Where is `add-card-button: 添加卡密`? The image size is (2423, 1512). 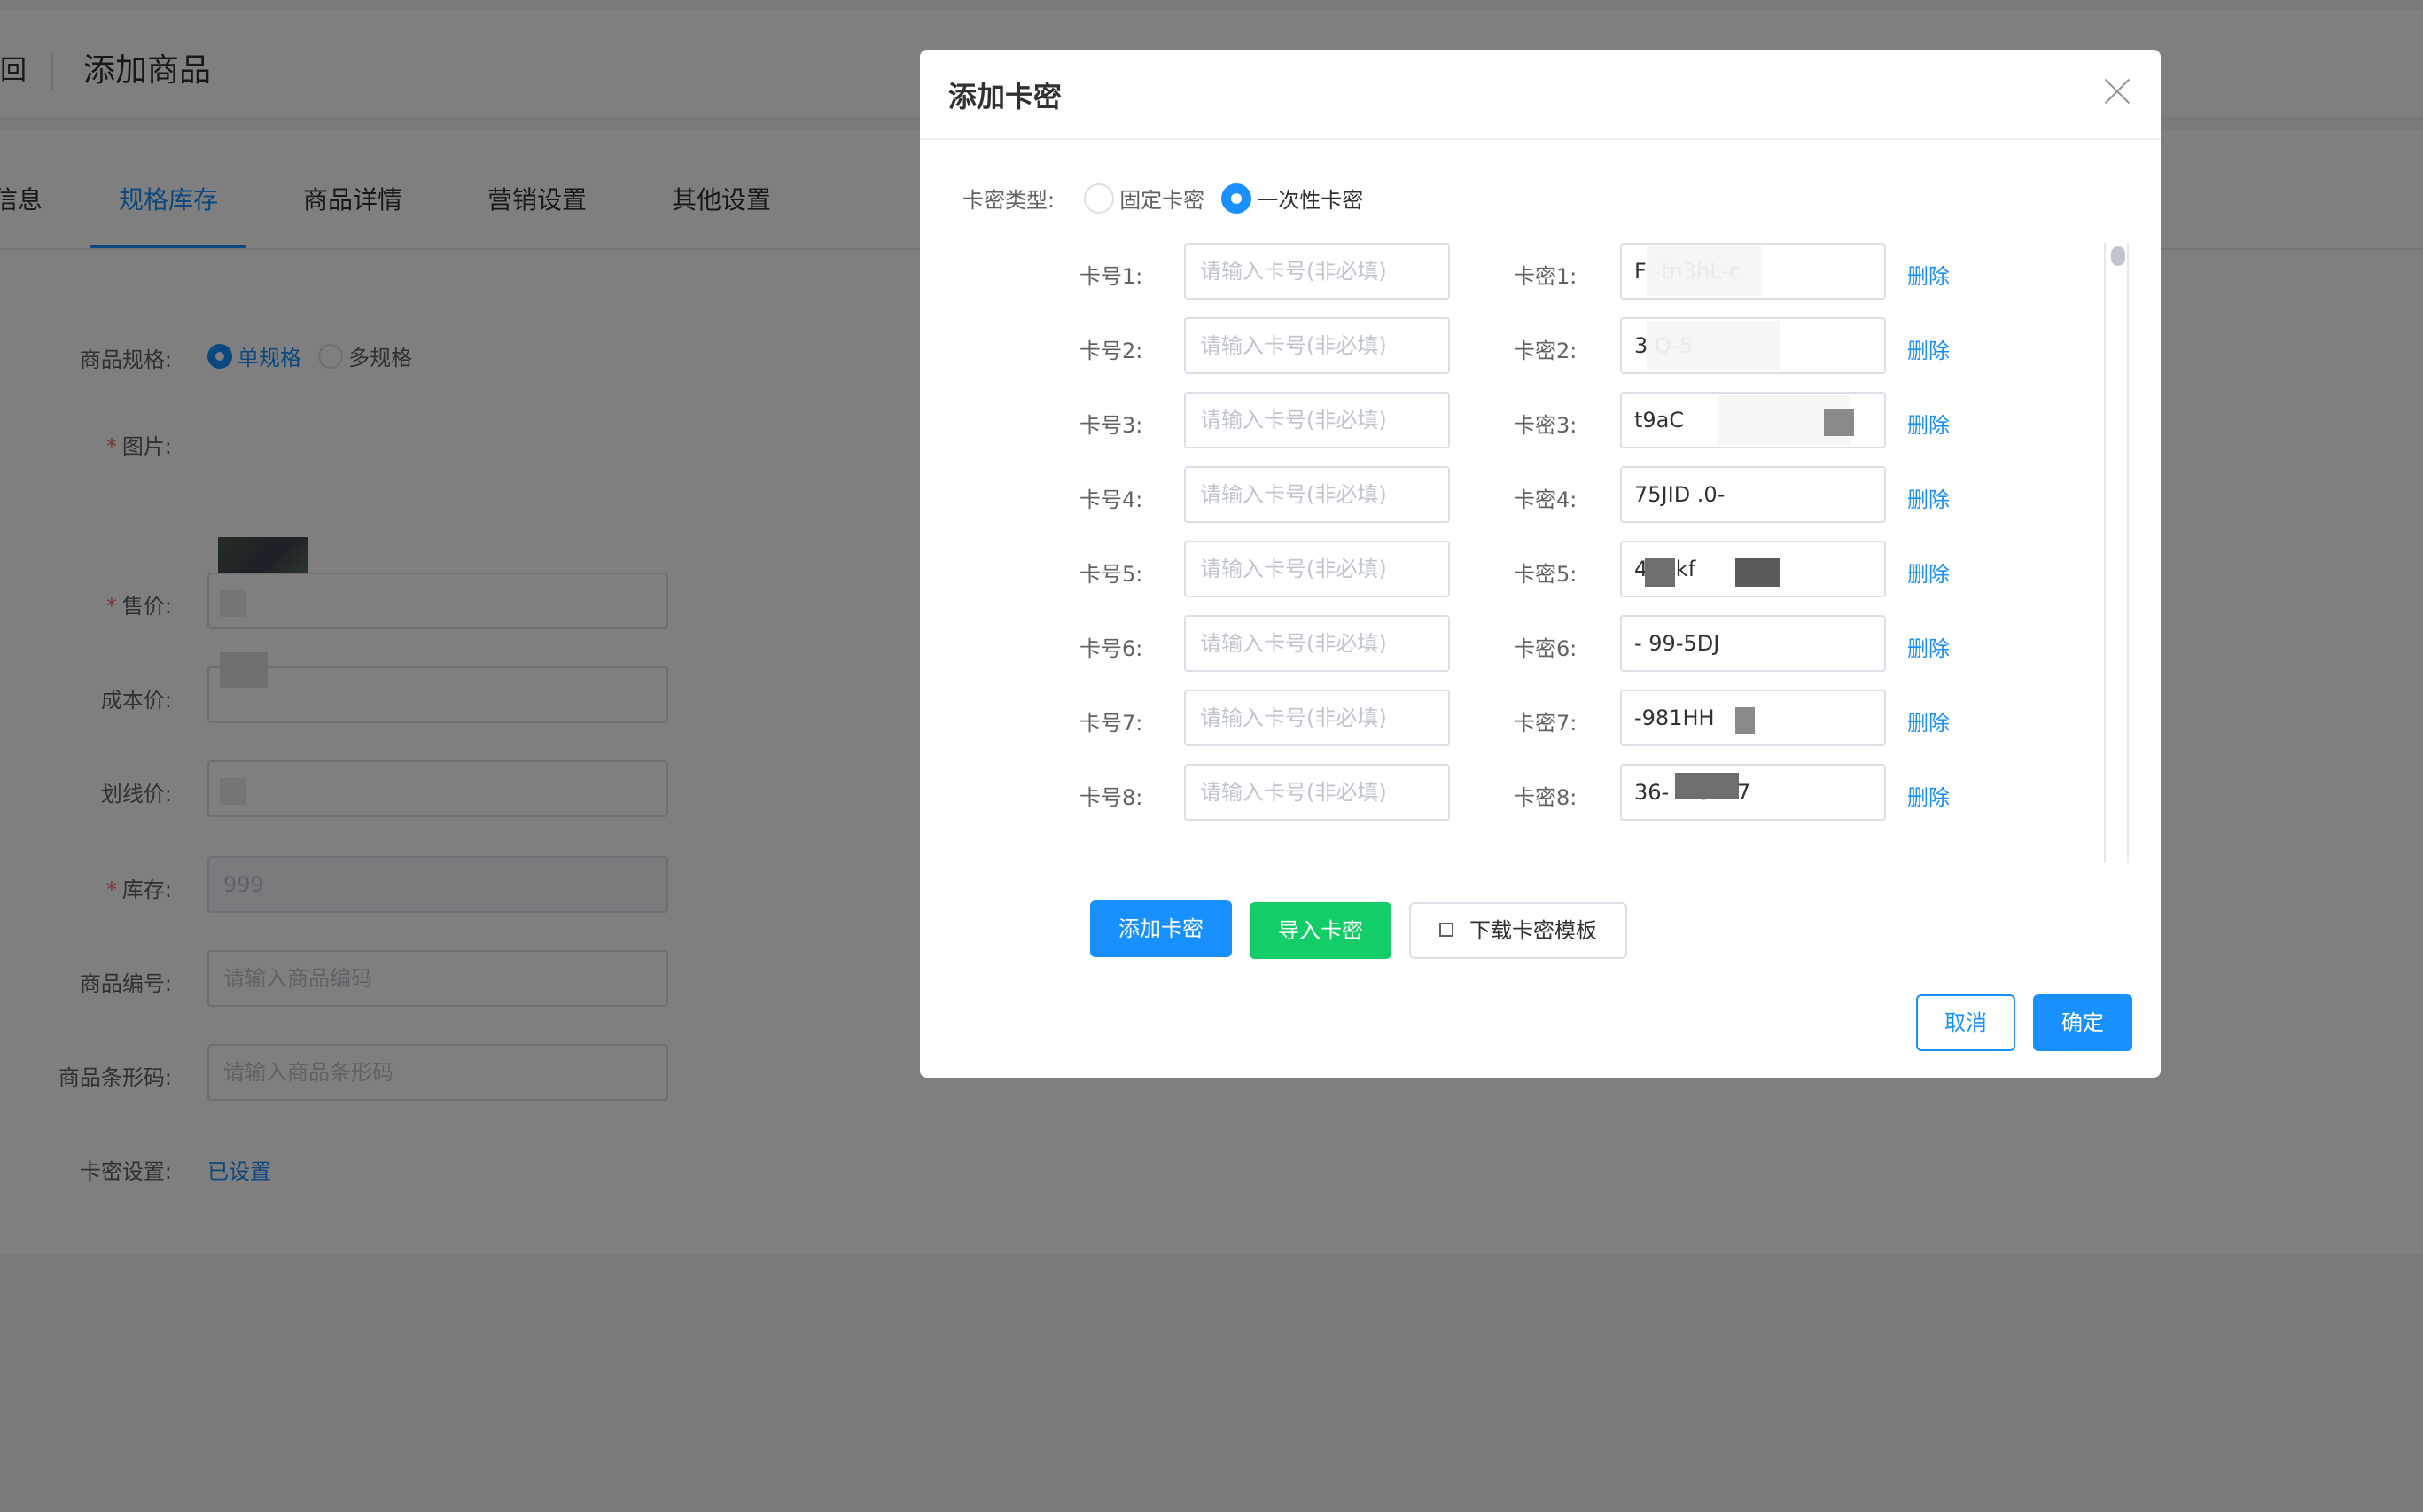
add-card-button: 添加卡密 is located at coordinates (1161, 929).